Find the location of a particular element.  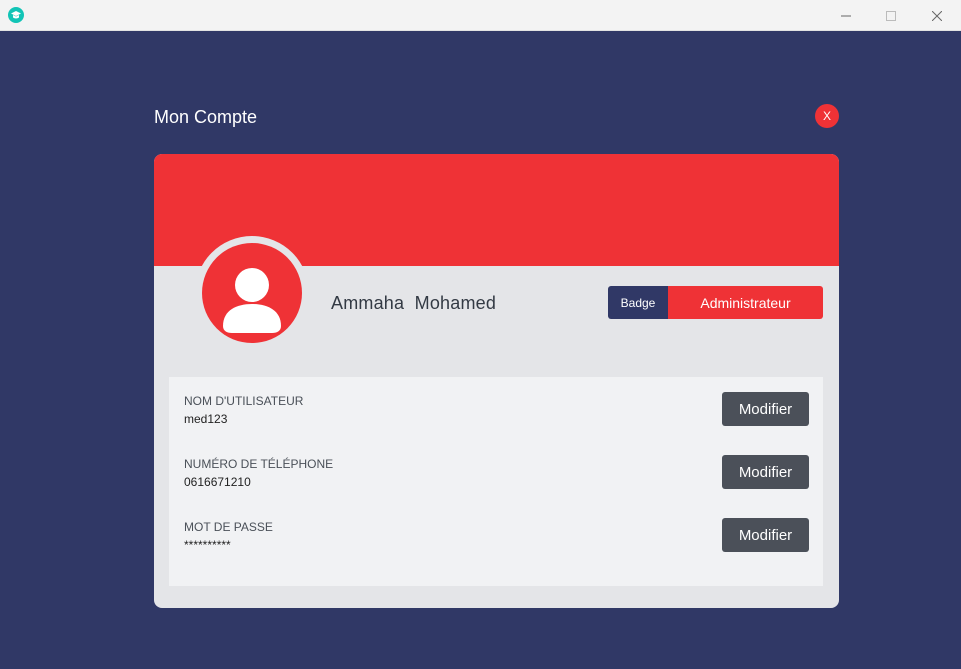

username-row: NOM D'UTILISATEUR med123 Modifier is located at coordinates (496, 413).